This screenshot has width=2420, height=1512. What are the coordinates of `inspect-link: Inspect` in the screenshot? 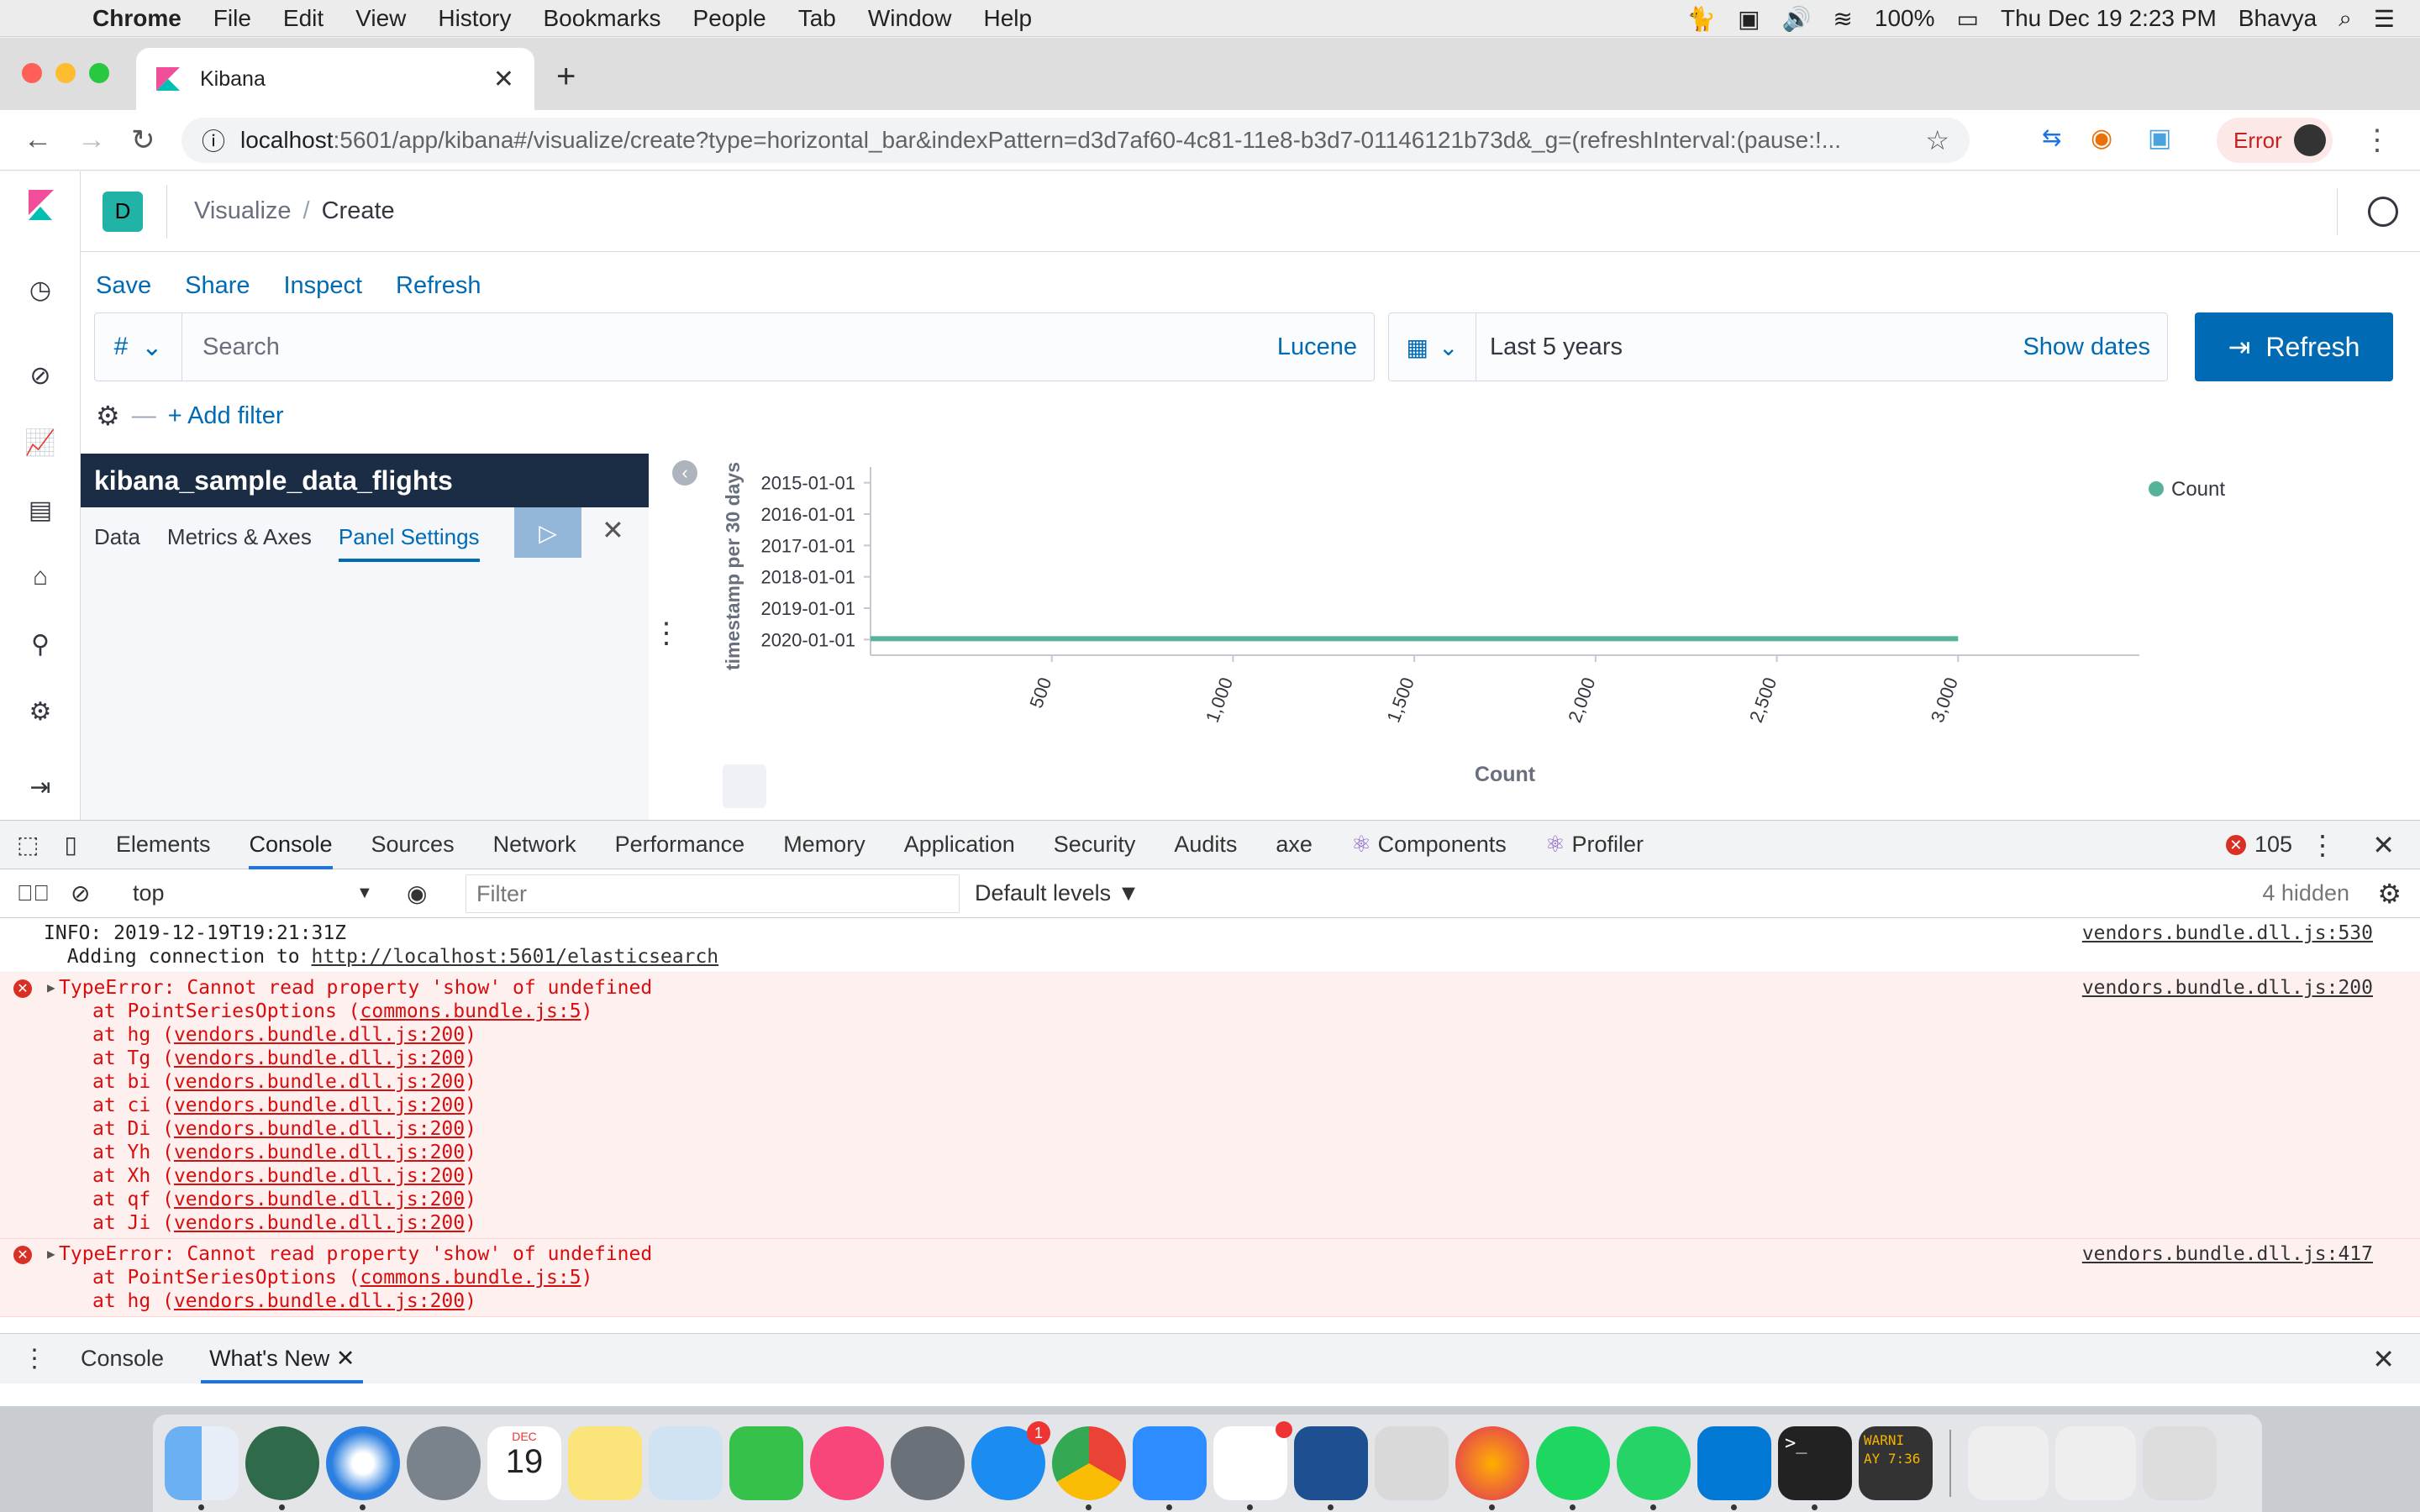 It's located at (323, 286).